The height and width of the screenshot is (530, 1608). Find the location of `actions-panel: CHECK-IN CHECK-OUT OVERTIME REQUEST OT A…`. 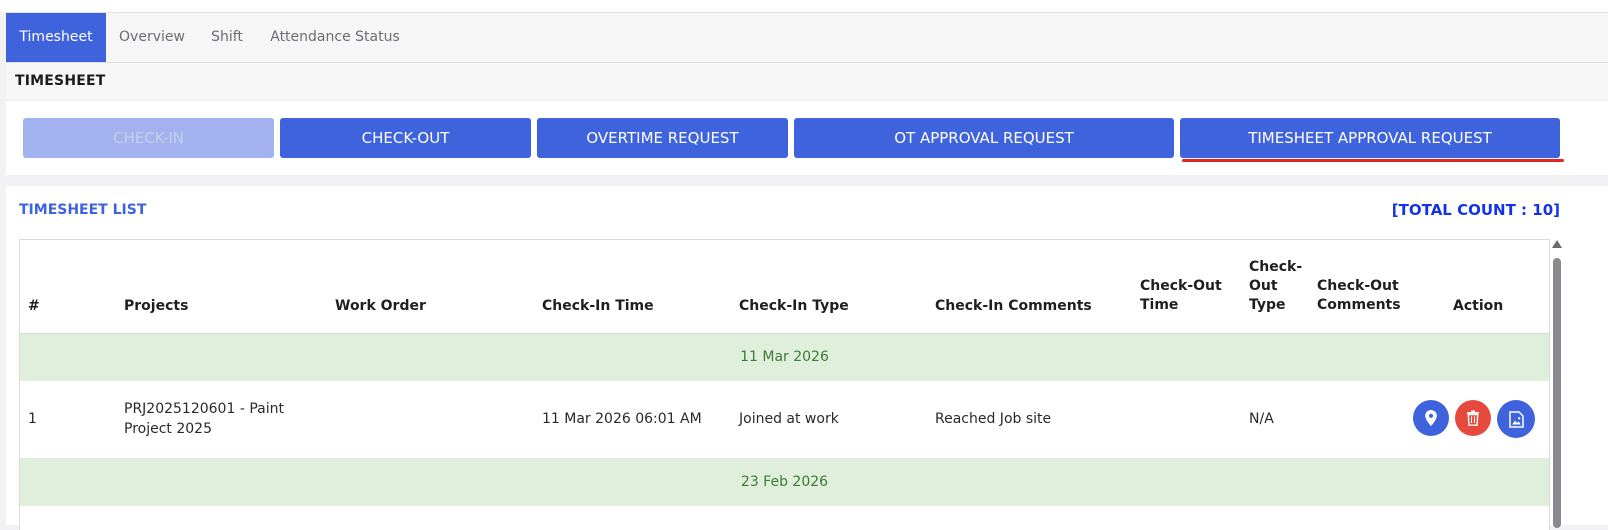

actions-panel: CHECK-IN CHECK-OUT OVERTIME REQUEST OT A… is located at coordinates (807, 138).